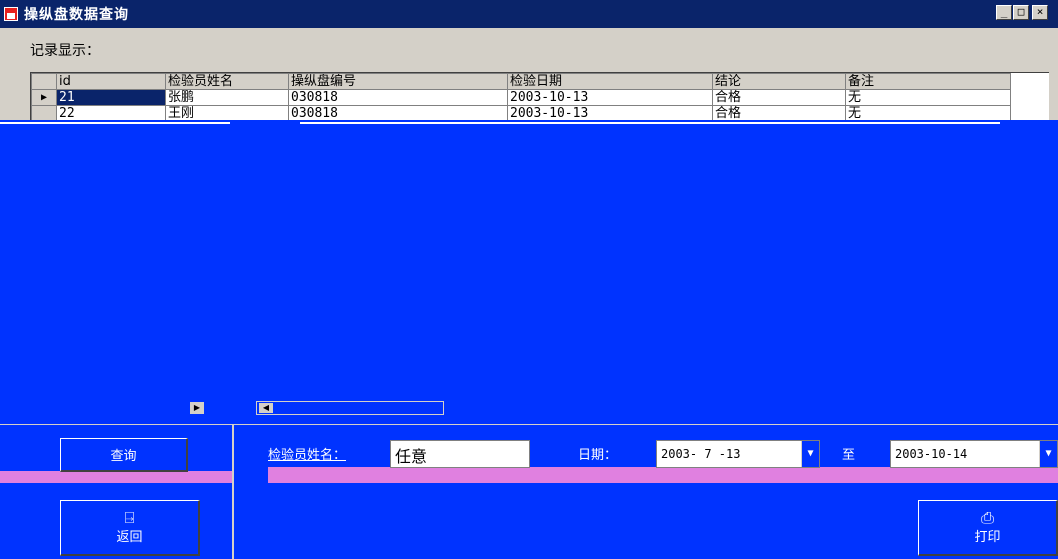 Image resolution: width=1058 pixels, height=559 pixels. What do you see at coordinates (129, 537) in the screenshot?
I see `return-button-label: 返回` at bounding box center [129, 537].